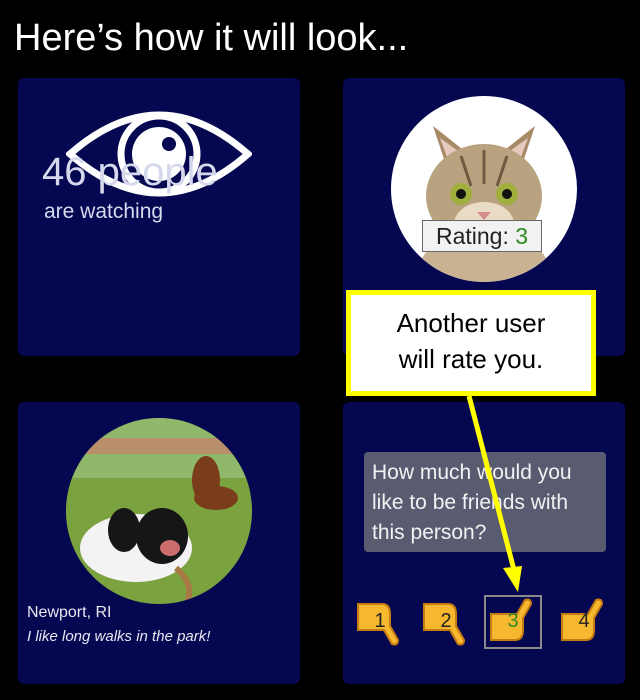 The image size is (640, 700). I want to click on rating-label: Rating:, so click(472, 236).